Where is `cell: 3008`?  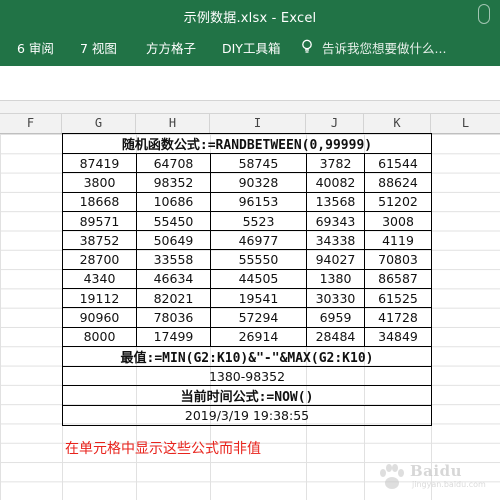
cell: 3008 is located at coordinates (398, 221).